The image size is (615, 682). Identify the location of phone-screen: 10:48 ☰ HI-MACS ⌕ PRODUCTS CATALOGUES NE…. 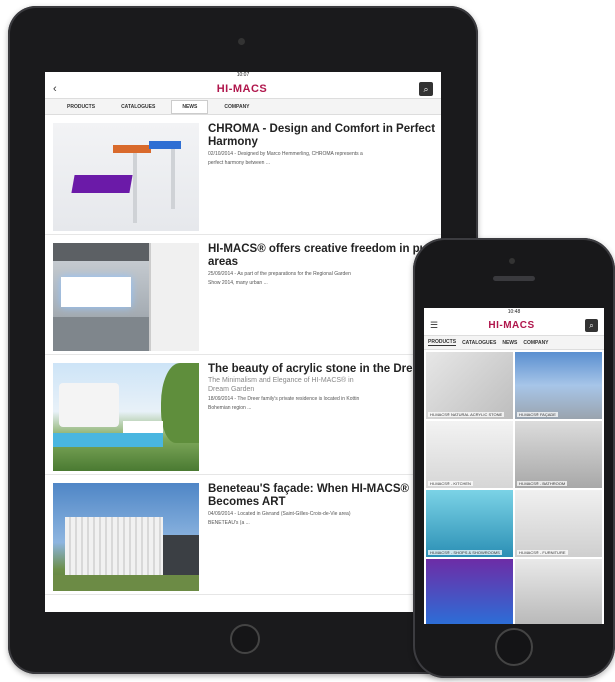
(514, 466).